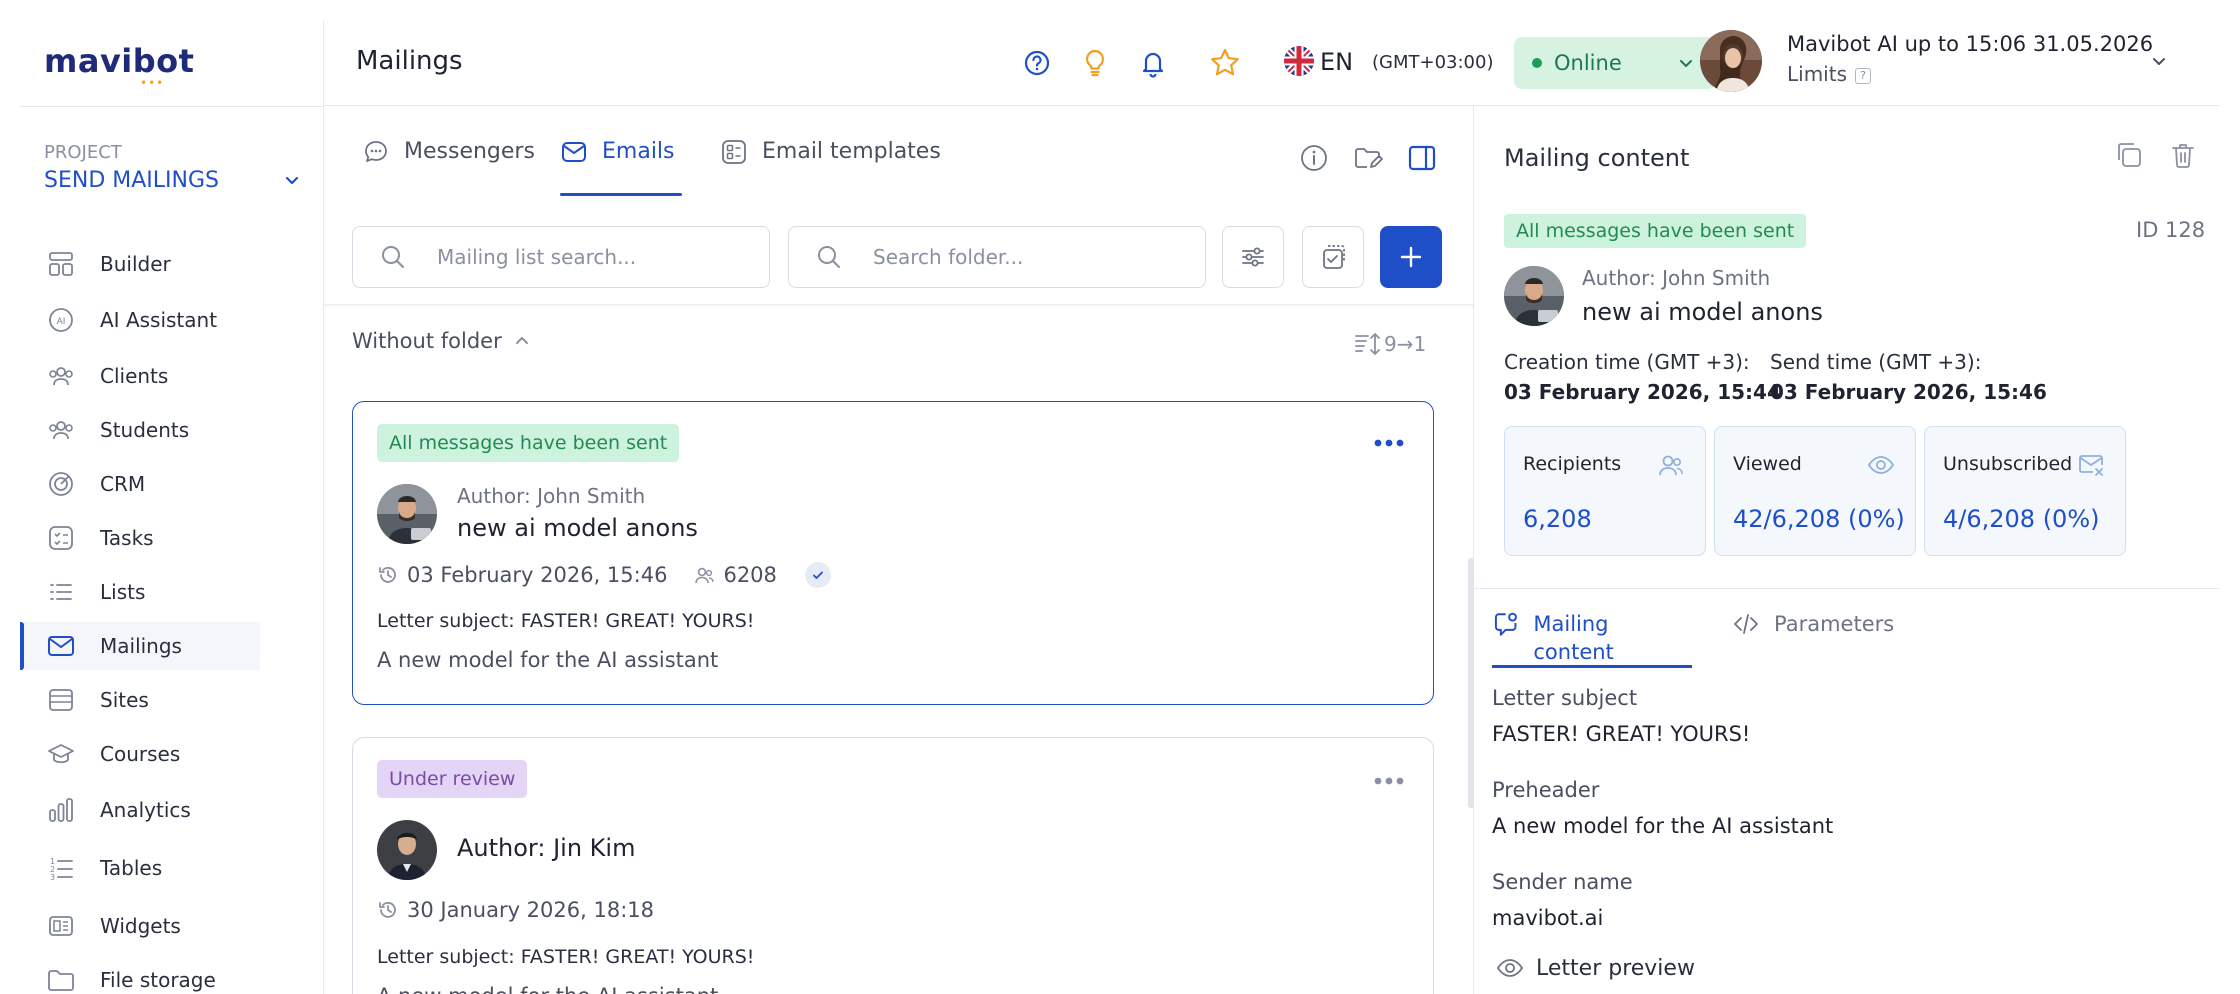 The width and height of the screenshot is (2240, 994). What do you see at coordinates (1829, 74) in the screenshot?
I see `limits-link: Limits?` at bounding box center [1829, 74].